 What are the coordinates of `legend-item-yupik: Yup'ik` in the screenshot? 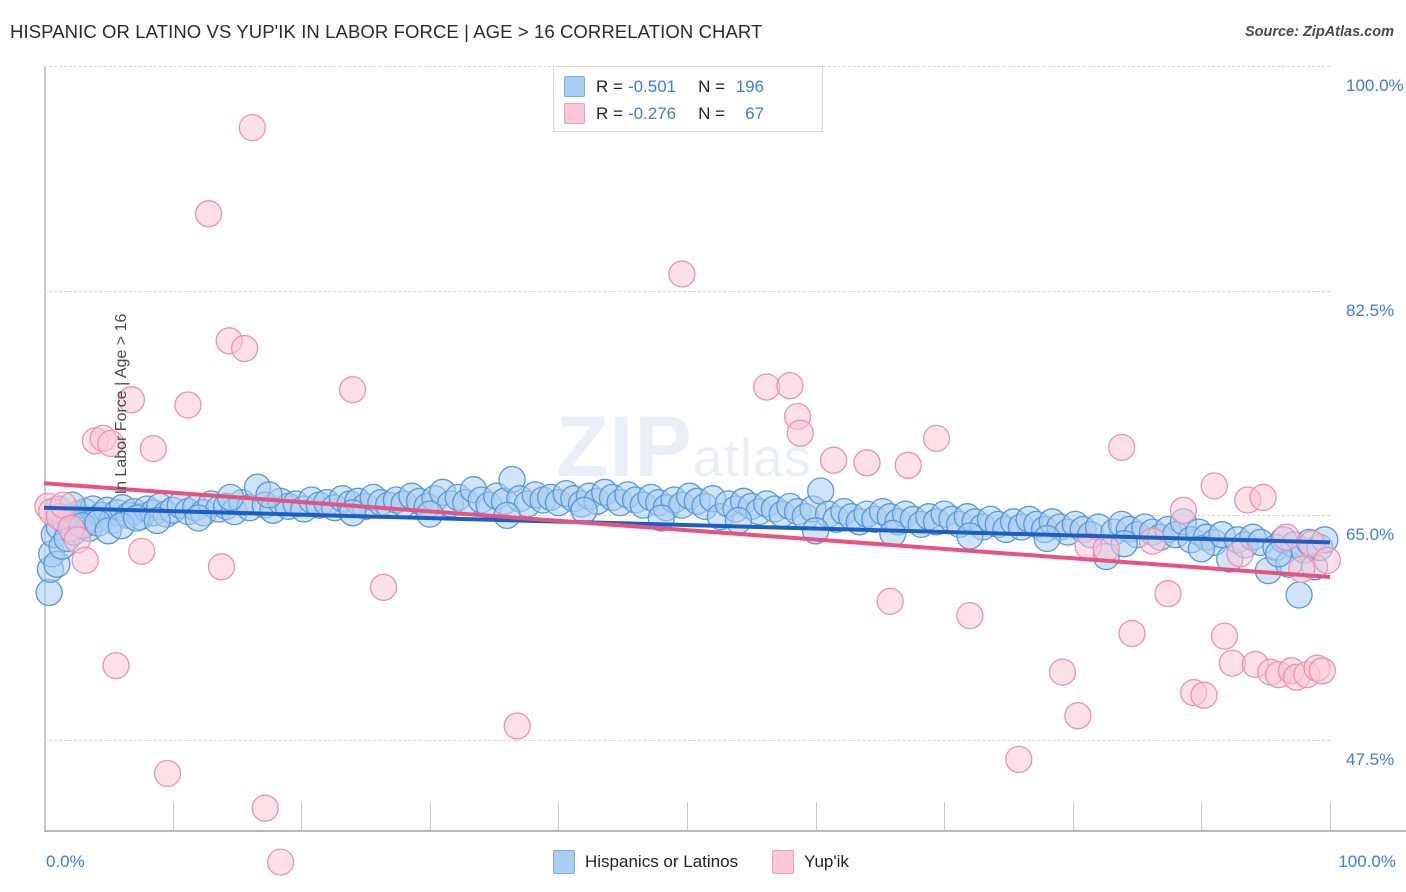 It's located at (810, 862).